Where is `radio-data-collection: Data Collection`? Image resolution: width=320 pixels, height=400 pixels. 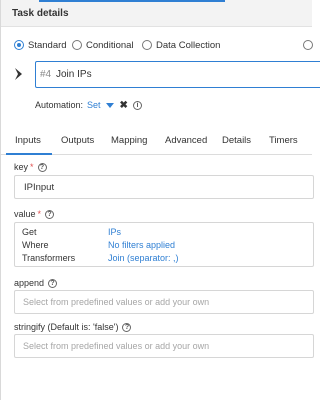 radio-data-collection: Data Collection is located at coordinates (181, 45).